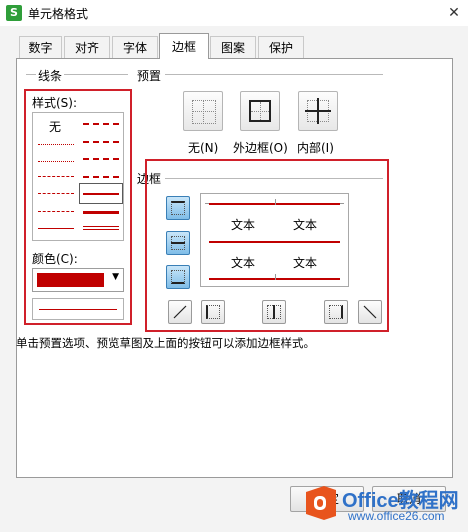  What do you see at coordinates (315, 148) in the screenshot?
I see `preset-inside-label: 内部(I)` at bounding box center [315, 148].